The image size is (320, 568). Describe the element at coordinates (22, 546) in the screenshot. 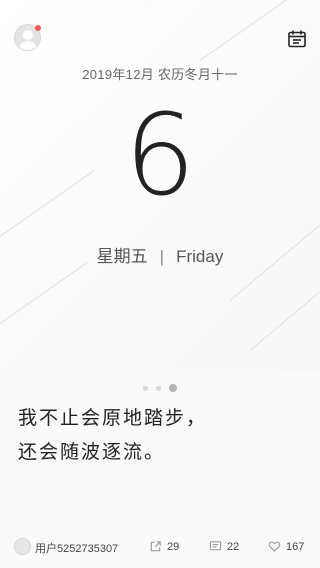

I see `author-avatar-icon` at that location.